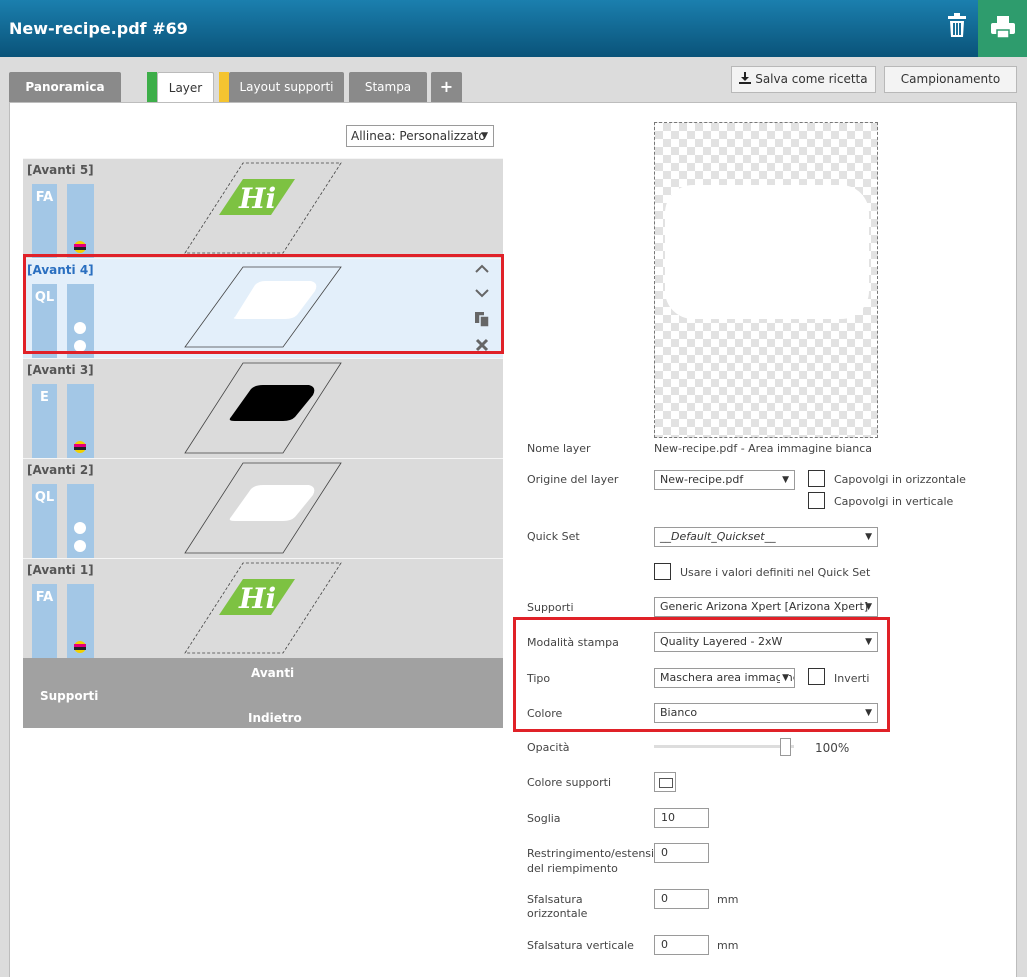  Describe the element at coordinates (728, 899) in the screenshot. I see `offset-horizontal-unit: mm` at that location.